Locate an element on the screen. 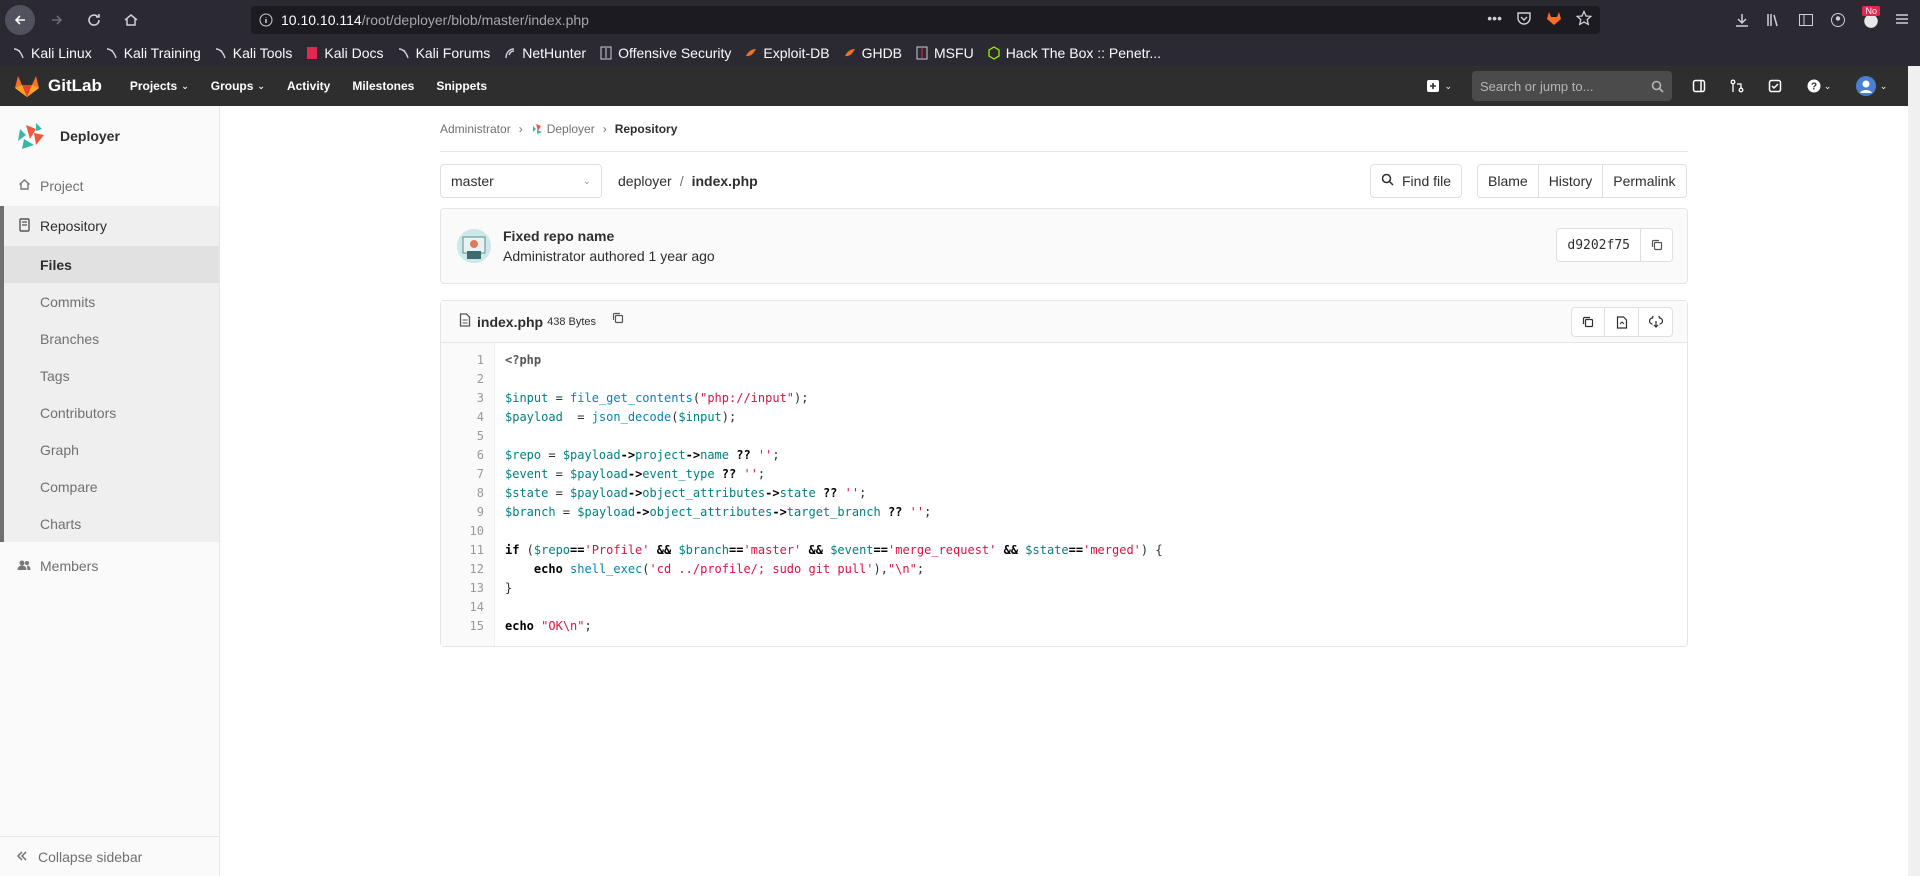 The height and width of the screenshot is (876, 1920). offsec-icon is located at coordinates (606, 53).